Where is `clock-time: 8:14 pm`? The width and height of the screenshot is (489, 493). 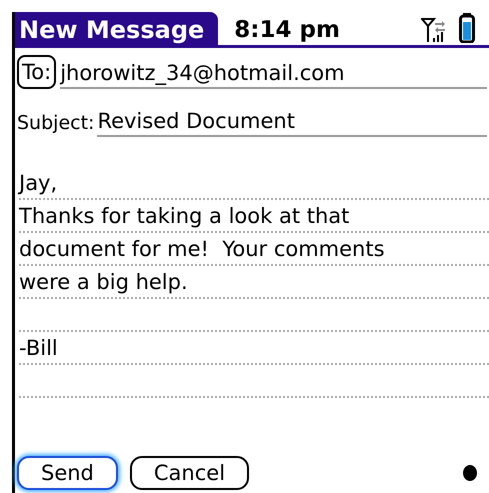
clock-time: 8:14 pm is located at coordinates (287, 30).